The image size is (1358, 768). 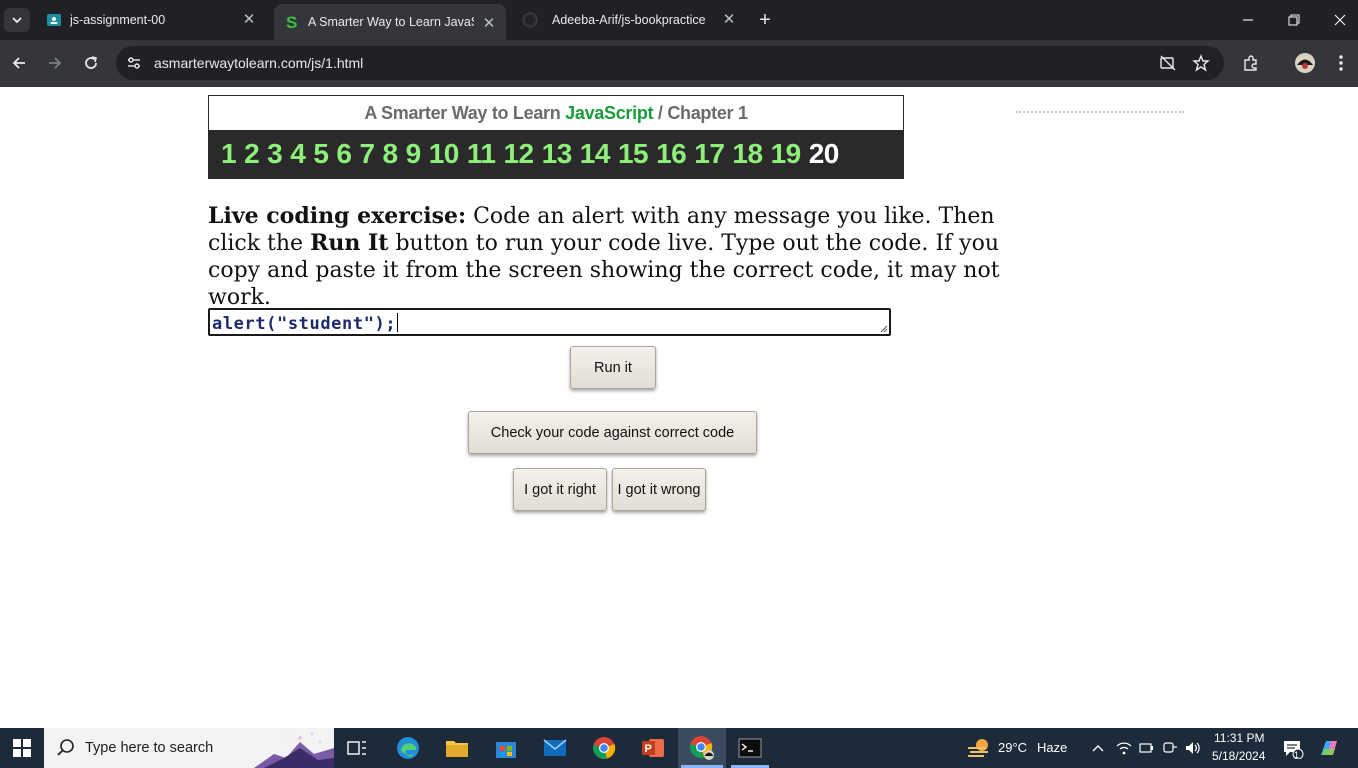 What do you see at coordinates (337, 216) in the screenshot?
I see `instructions-lead: Live coding exercise:` at bounding box center [337, 216].